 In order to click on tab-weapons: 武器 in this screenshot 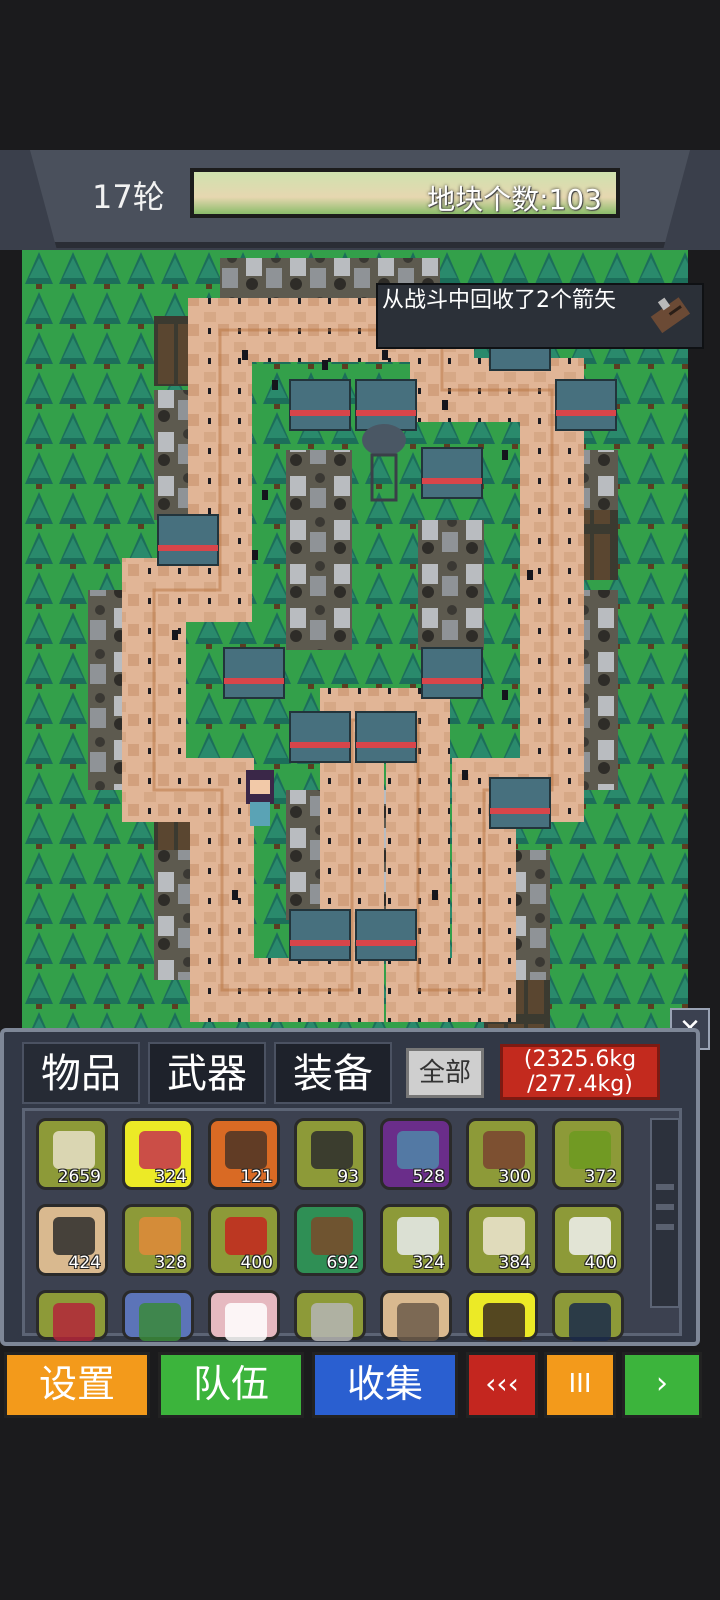, I will do `click(207, 1073)`.